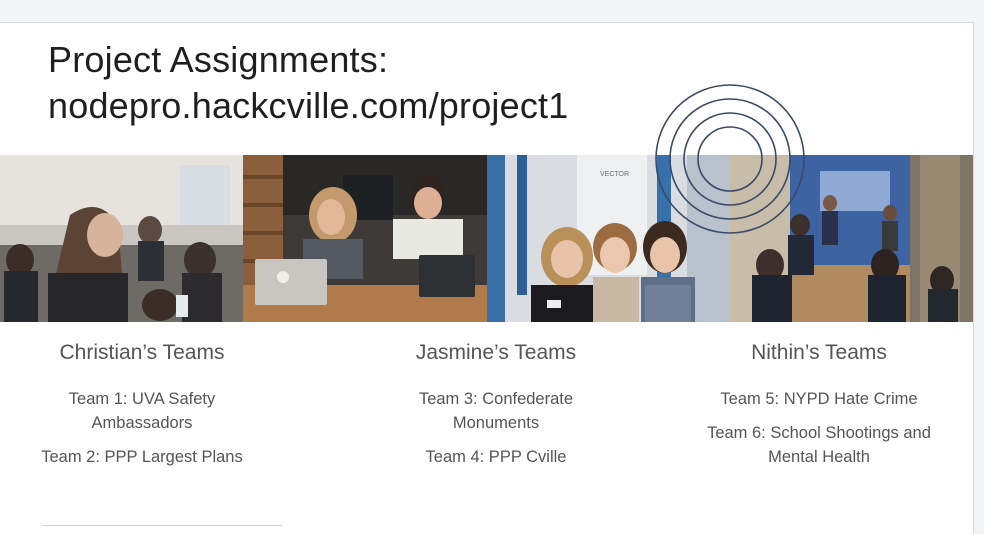 This screenshot has height=534, width=984. What do you see at coordinates (365, 238) in the screenshot?
I see `photo-laptop-pair` at bounding box center [365, 238].